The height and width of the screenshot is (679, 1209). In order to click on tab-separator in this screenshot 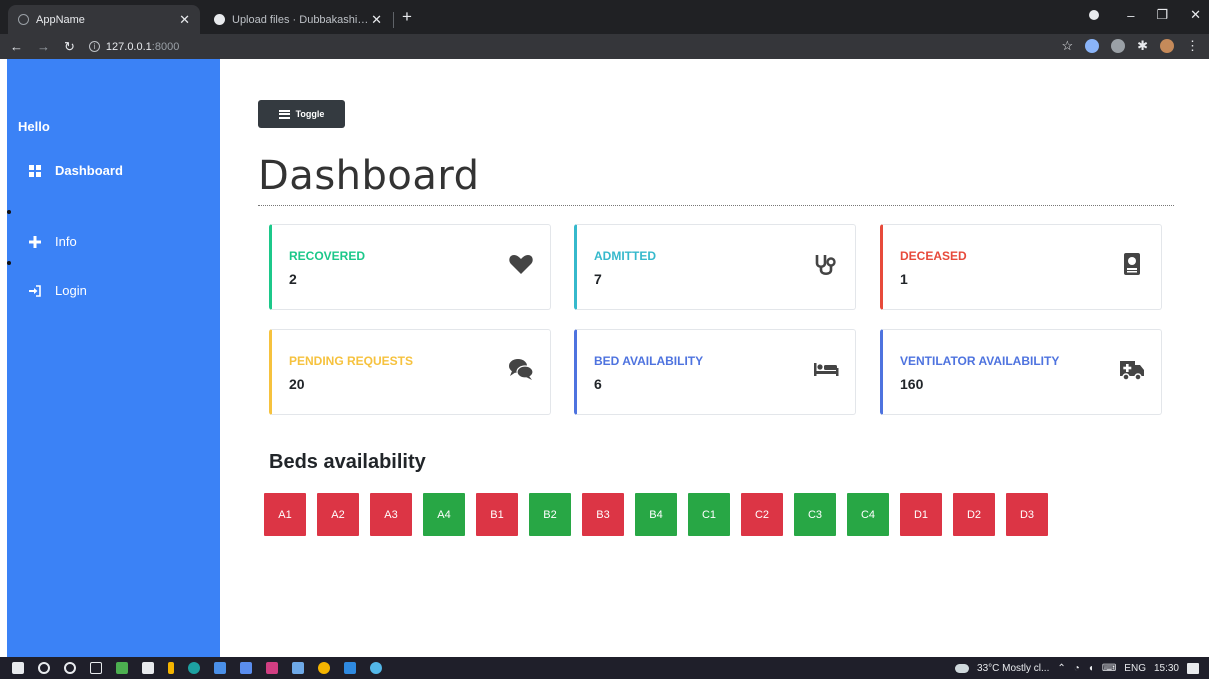, I will do `click(393, 20)`.